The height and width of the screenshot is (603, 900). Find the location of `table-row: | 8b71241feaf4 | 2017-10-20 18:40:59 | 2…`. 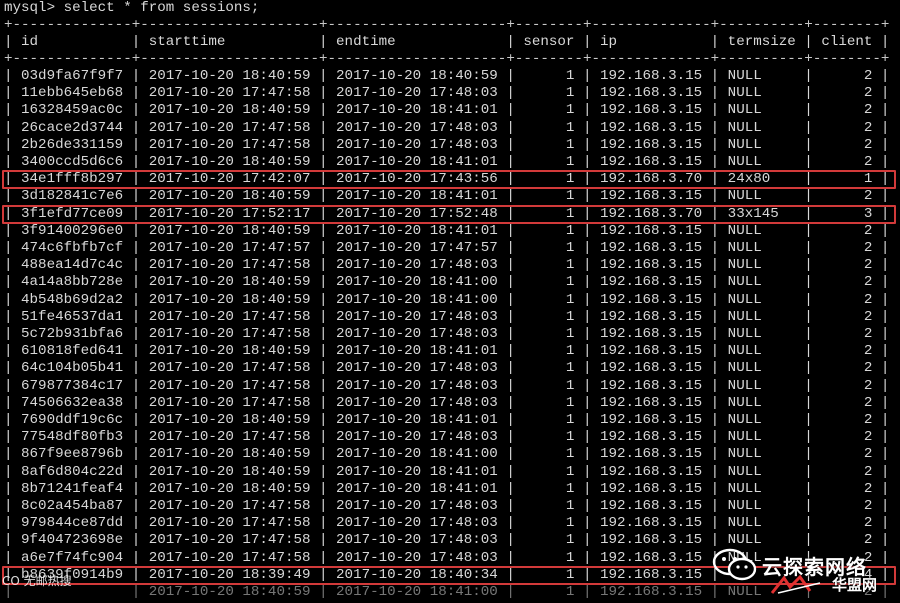

table-row: | 8b71241feaf4 | 2017-10-20 18:40:59 | 2… is located at coordinates (447, 488).